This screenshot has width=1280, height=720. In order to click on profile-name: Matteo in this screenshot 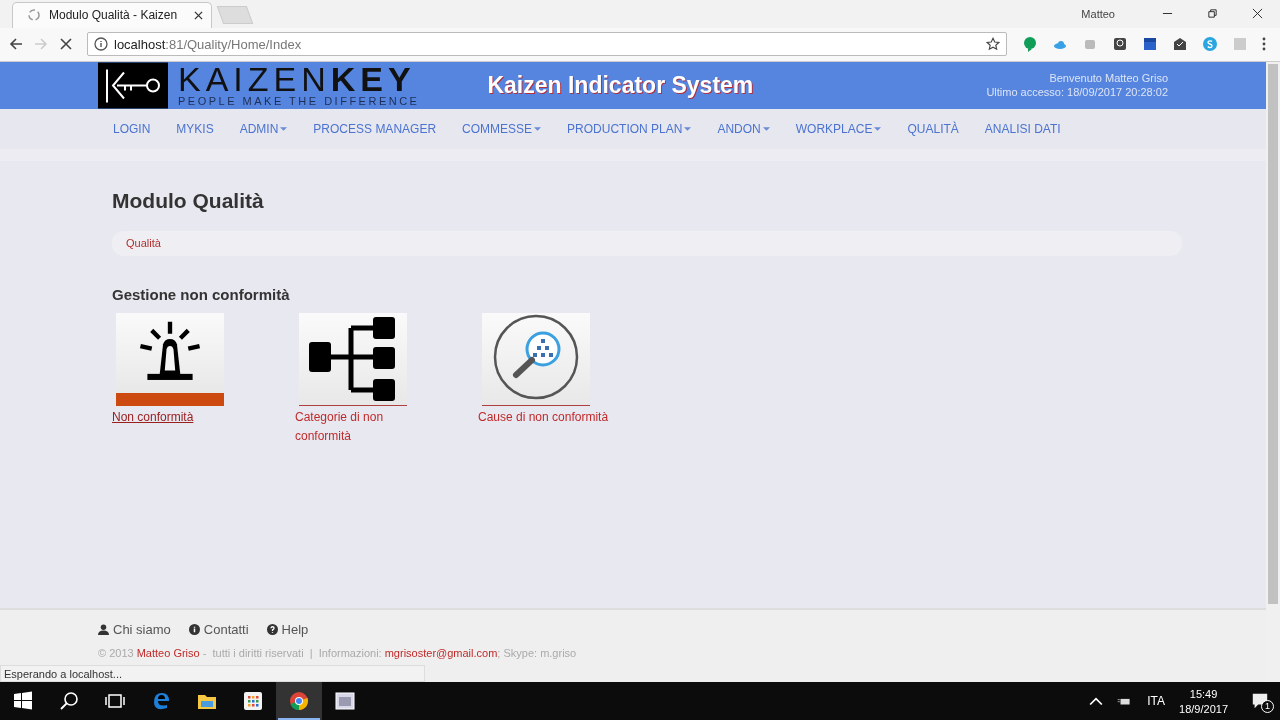, I will do `click(1098, 13)`.